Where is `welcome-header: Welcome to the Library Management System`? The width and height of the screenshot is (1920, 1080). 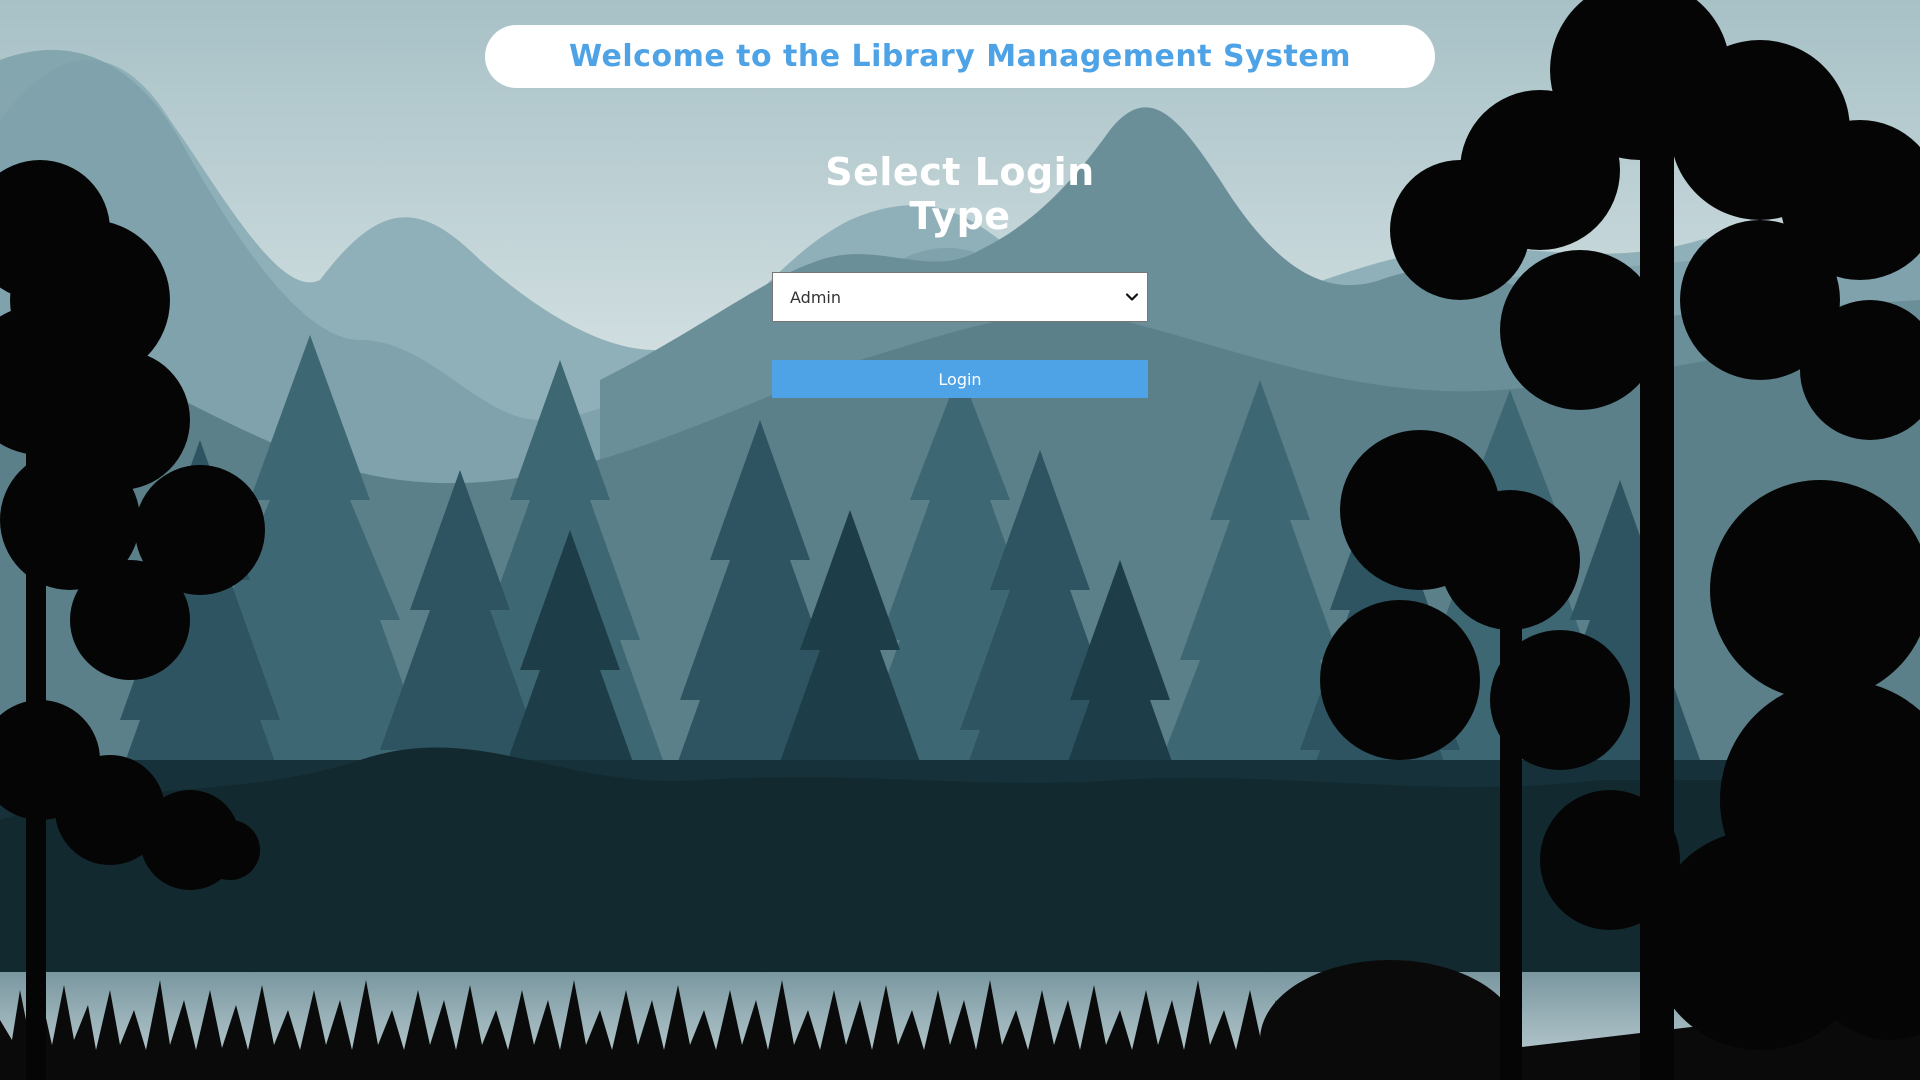
welcome-header: Welcome to the Library Management System is located at coordinates (960, 56).